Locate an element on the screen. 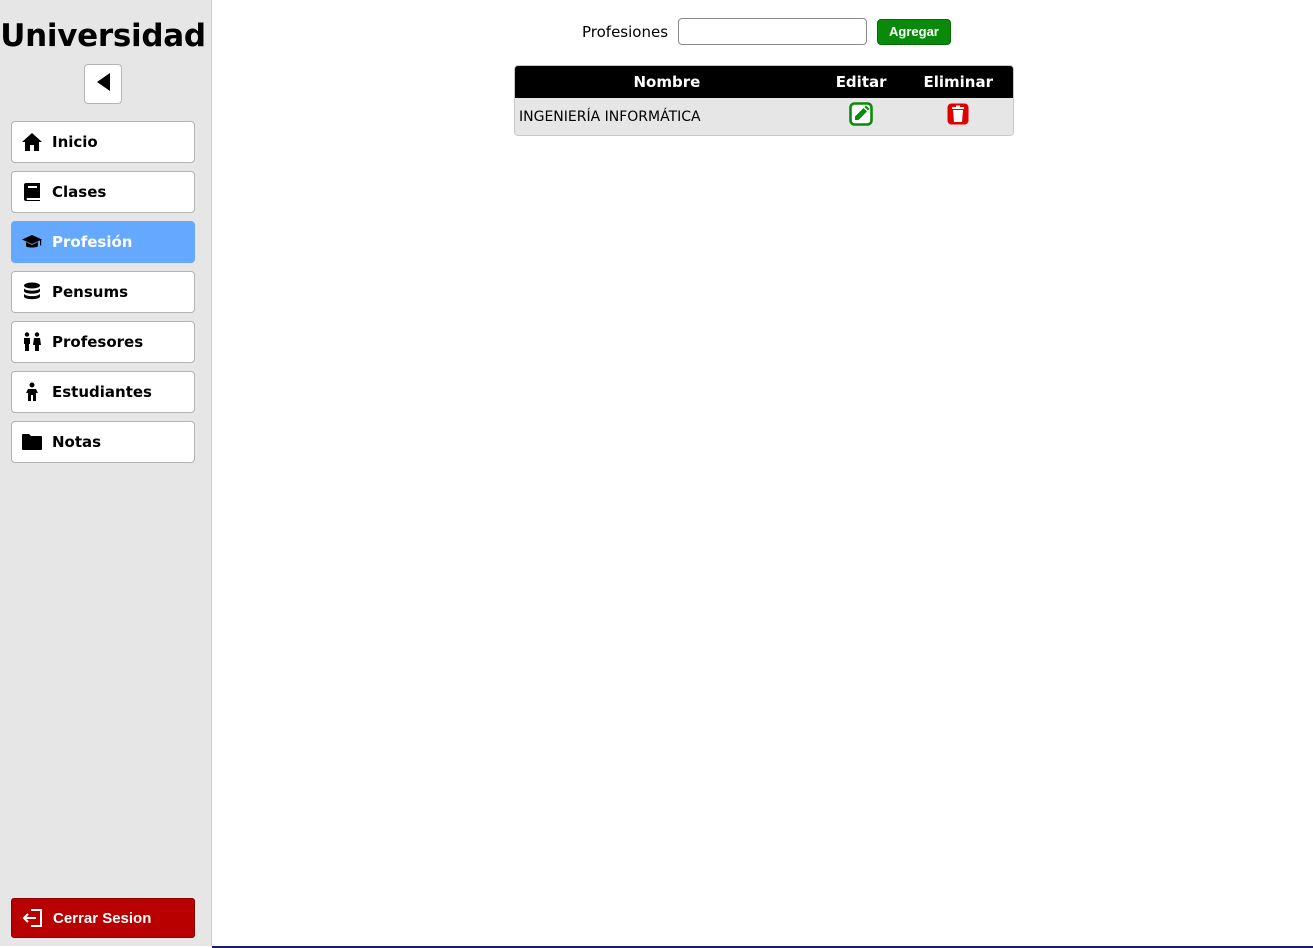 The image size is (1313, 948). child-icon is located at coordinates (32, 392).